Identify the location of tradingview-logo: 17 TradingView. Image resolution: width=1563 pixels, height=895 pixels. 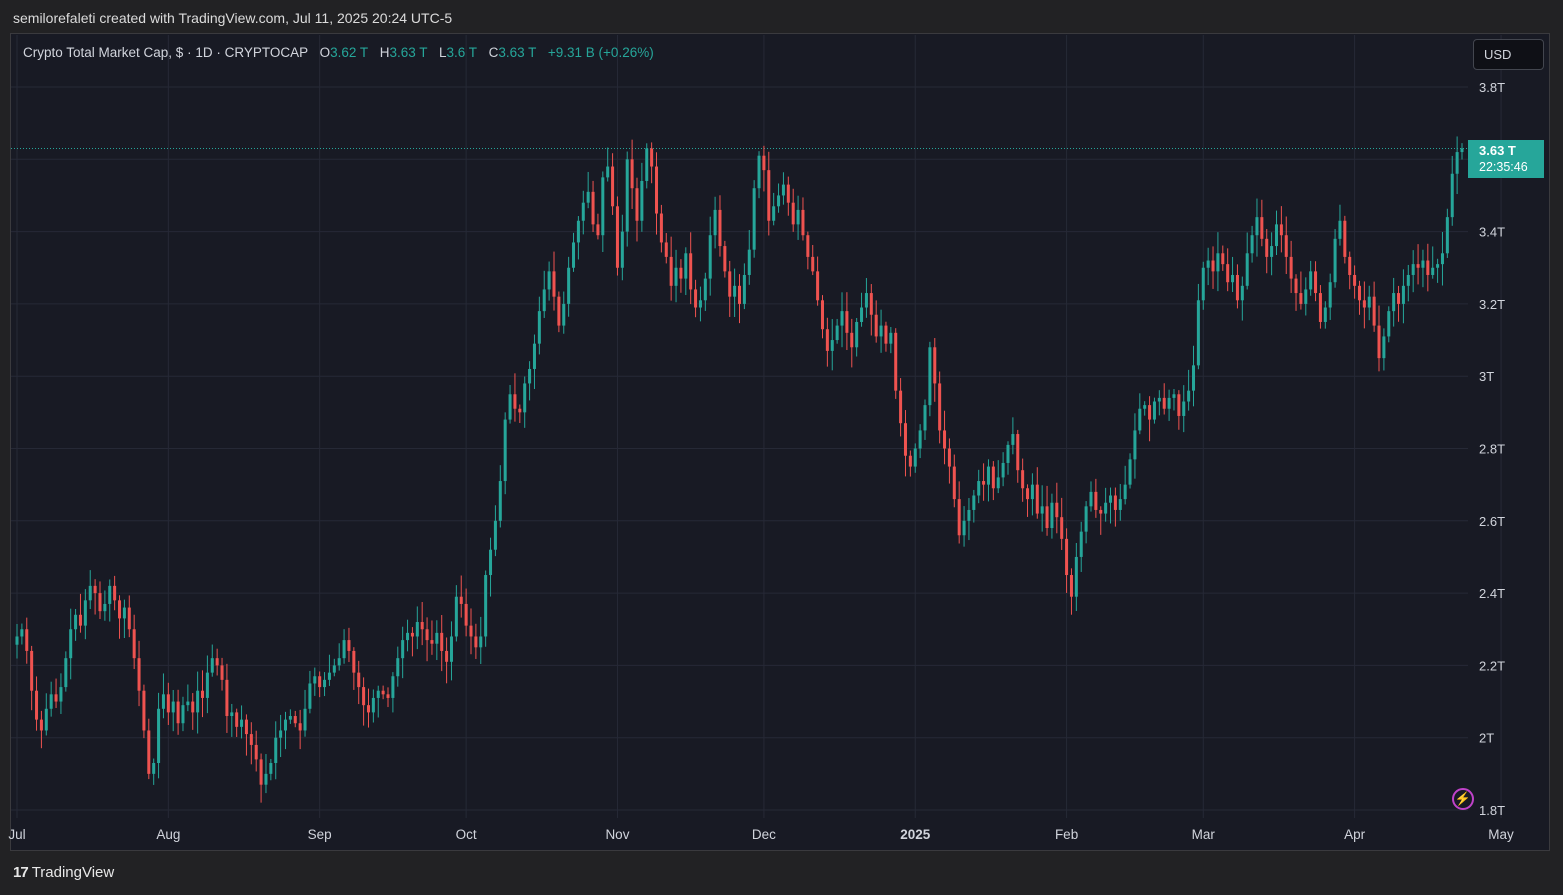
(63, 872).